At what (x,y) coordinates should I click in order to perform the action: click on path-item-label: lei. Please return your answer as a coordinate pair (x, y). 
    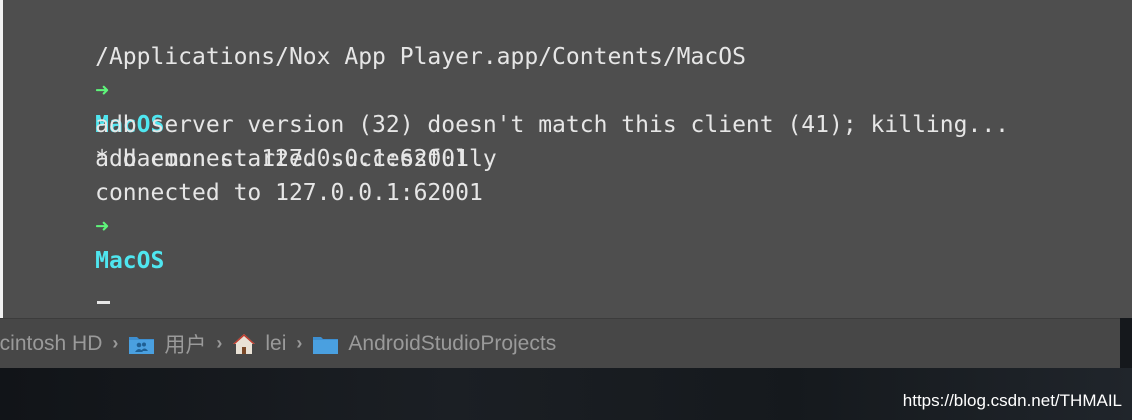
    Looking at the image, I should click on (276, 343).